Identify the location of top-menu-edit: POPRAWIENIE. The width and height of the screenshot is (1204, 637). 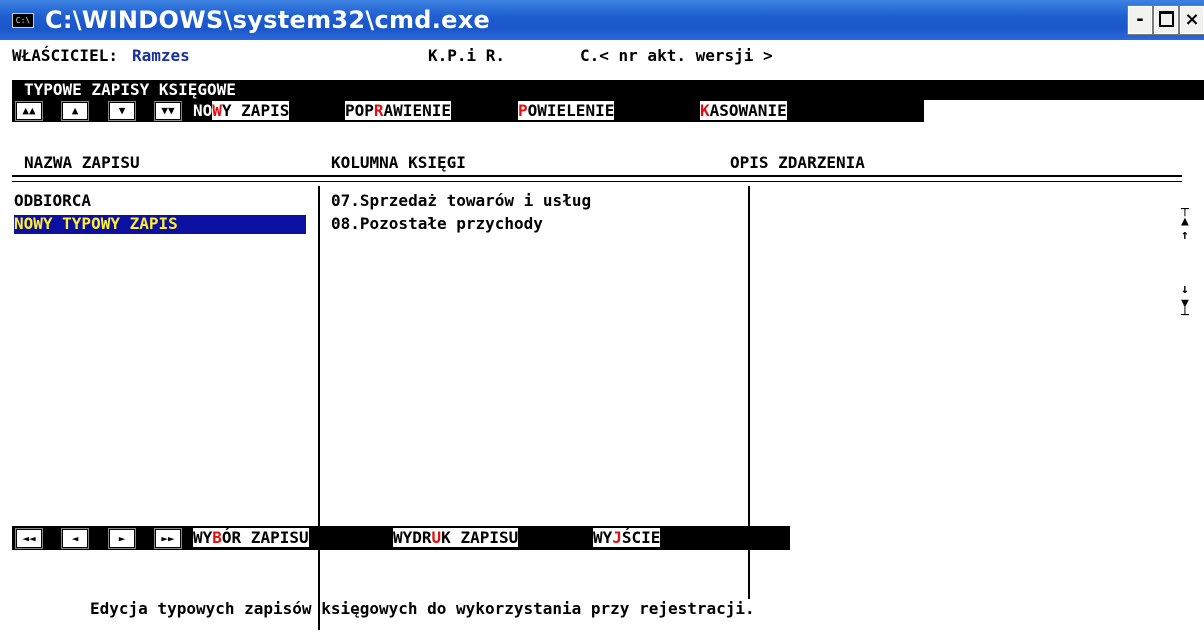
(398, 111).